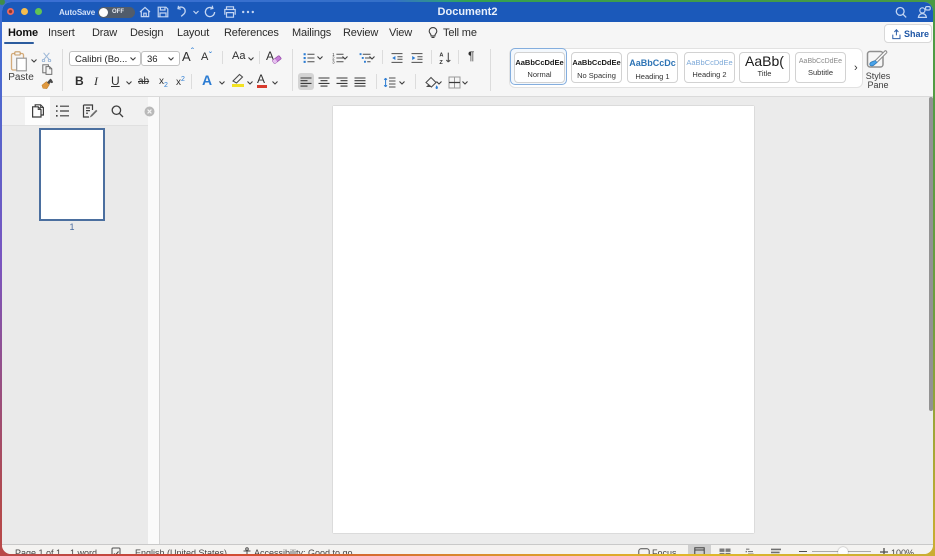  I want to click on svg-text: 3, so click(333, 62).